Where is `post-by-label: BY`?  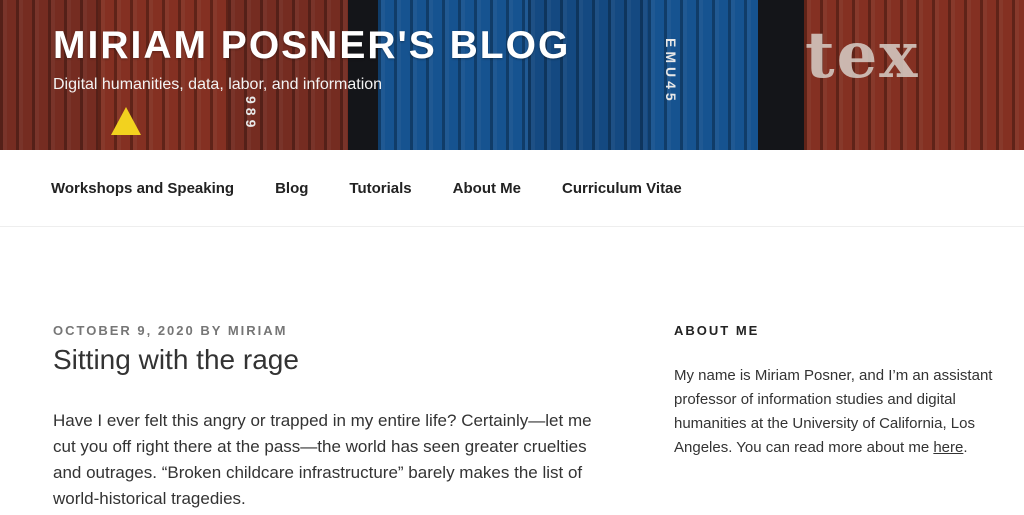
post-by-label: BY is located at coordinates (211, 330).